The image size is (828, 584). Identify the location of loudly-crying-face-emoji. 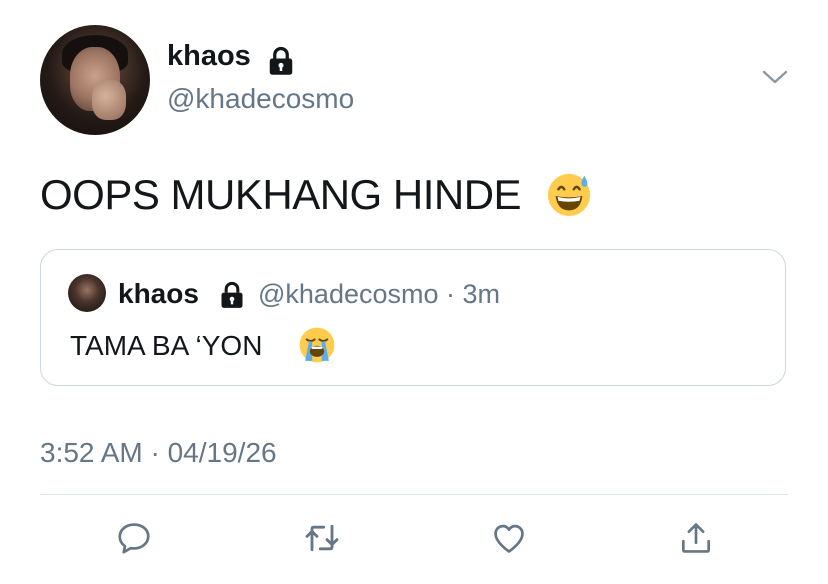
(317, 345).